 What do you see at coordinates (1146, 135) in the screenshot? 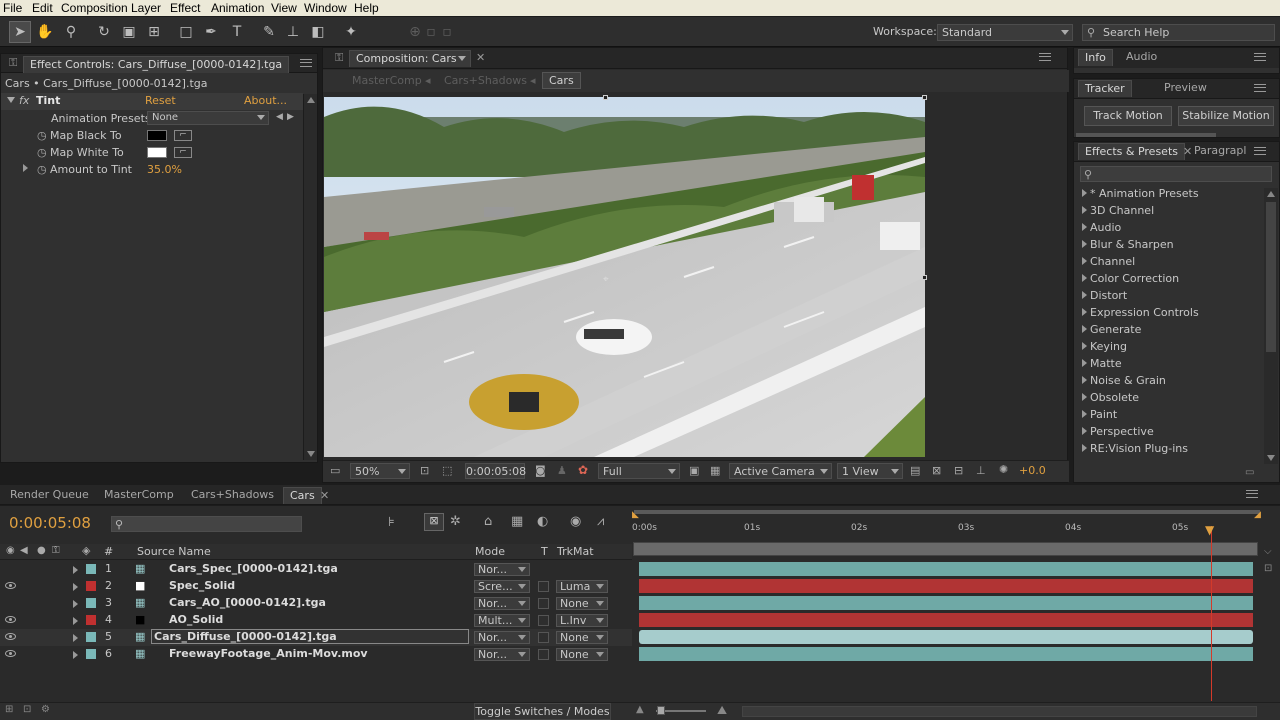
I see `tracker-scrollbar` at bounding box center [1146, 135].